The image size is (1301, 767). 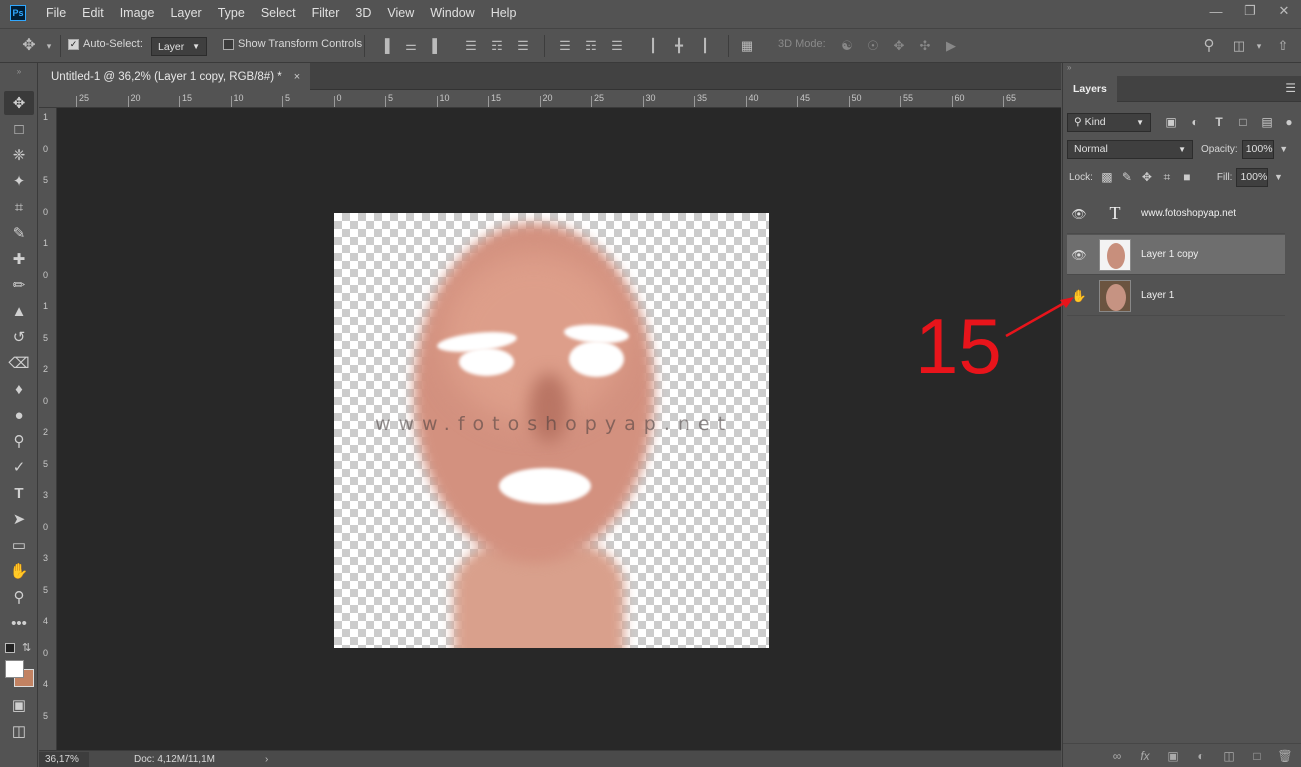 I want to click on menu-view: View, so click(x=400, y=13).